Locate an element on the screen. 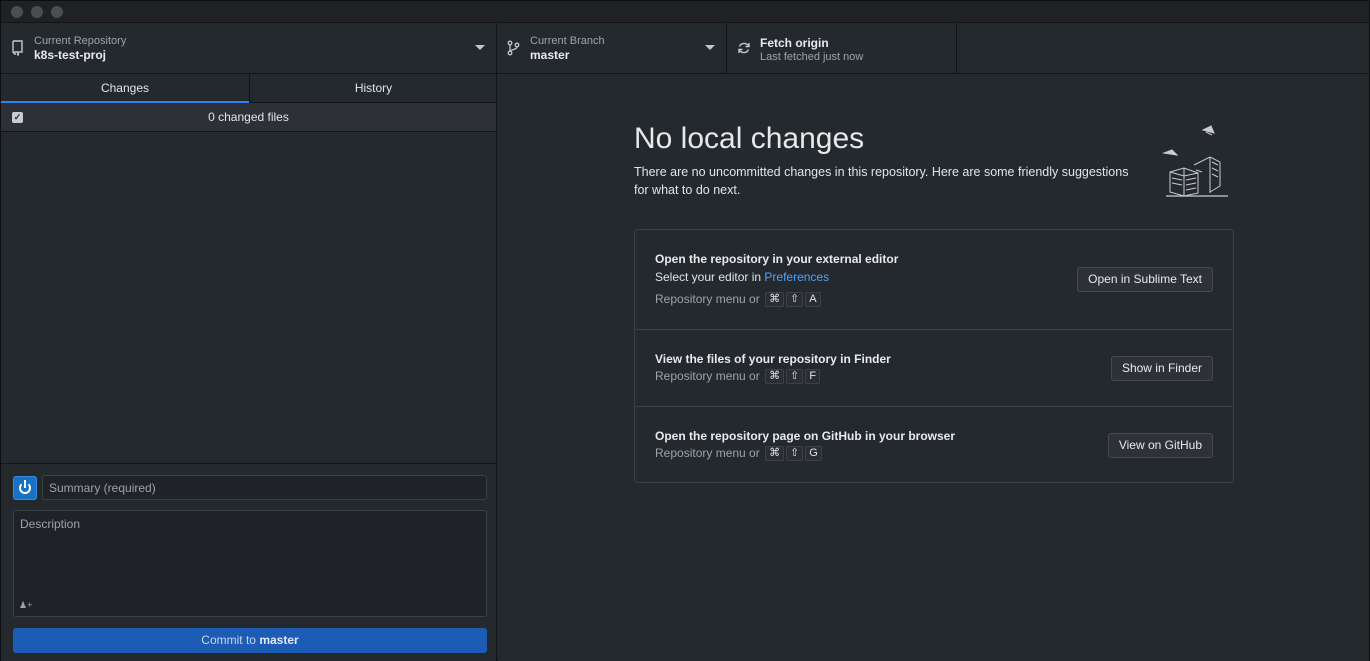  minimize-window-button is located at coordinates (37, 12).